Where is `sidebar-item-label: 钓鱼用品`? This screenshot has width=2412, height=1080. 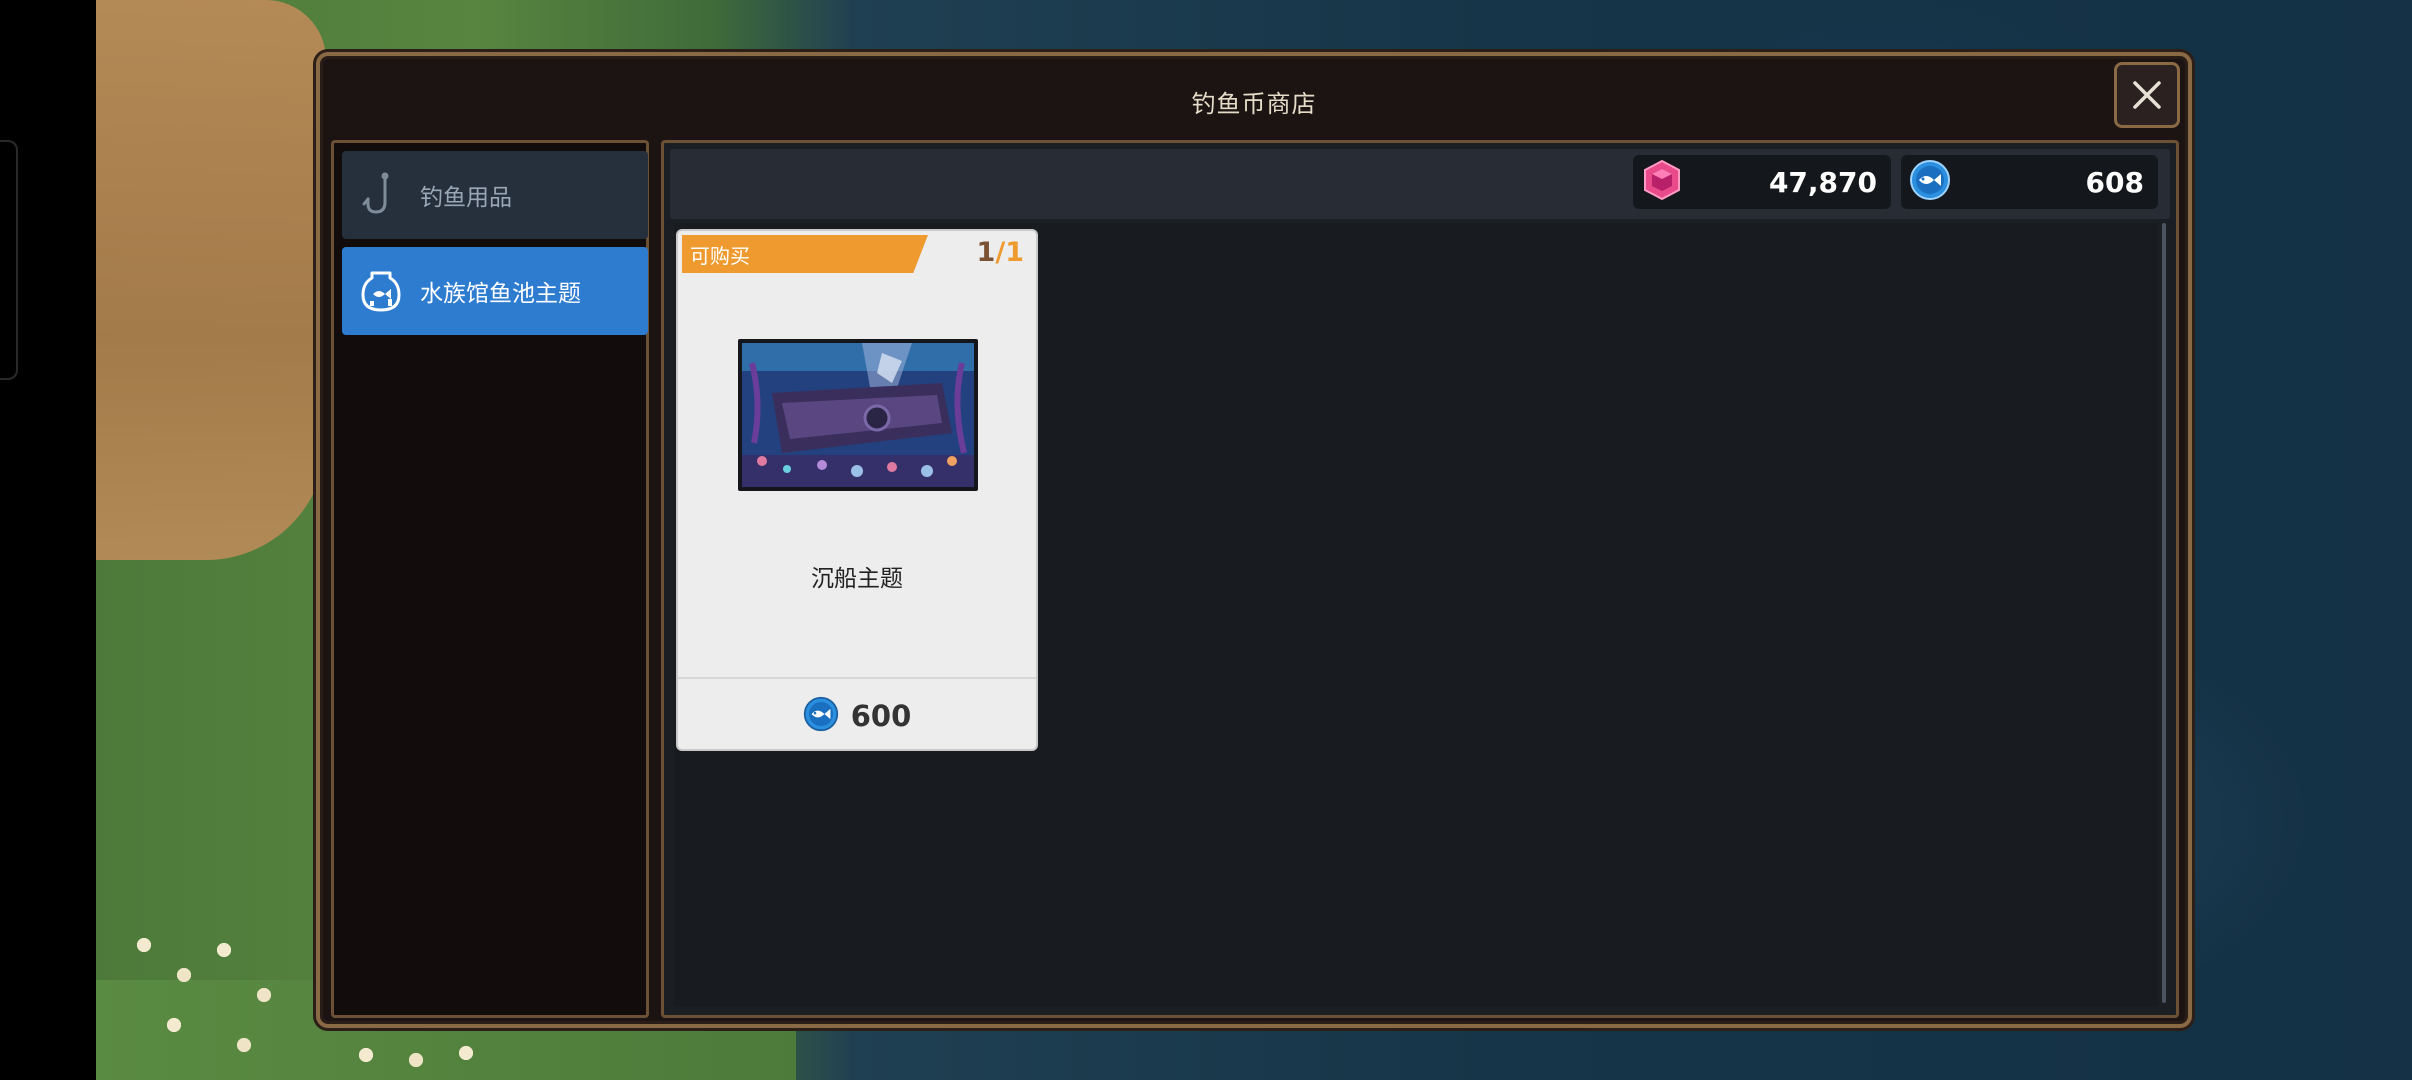 sidebar-item-label: 钓鱼用品 is located at coordinates (466, 198).